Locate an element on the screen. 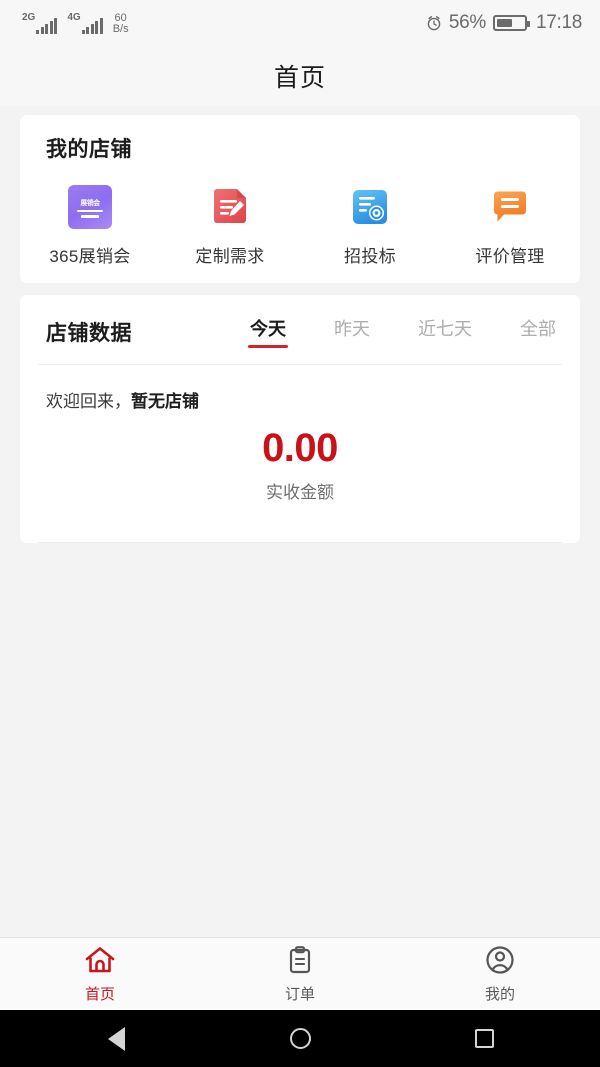 The height and width of the screenshot is (1067, 600). battery-percent-label: 56% is located at coordinates (467, 22).